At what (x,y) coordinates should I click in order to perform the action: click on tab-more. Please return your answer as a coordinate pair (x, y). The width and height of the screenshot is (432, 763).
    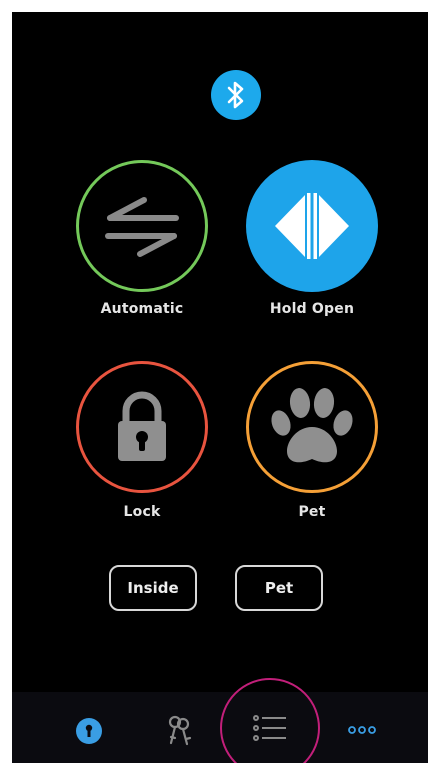
    Looking at the image, I should click on (362, 730).